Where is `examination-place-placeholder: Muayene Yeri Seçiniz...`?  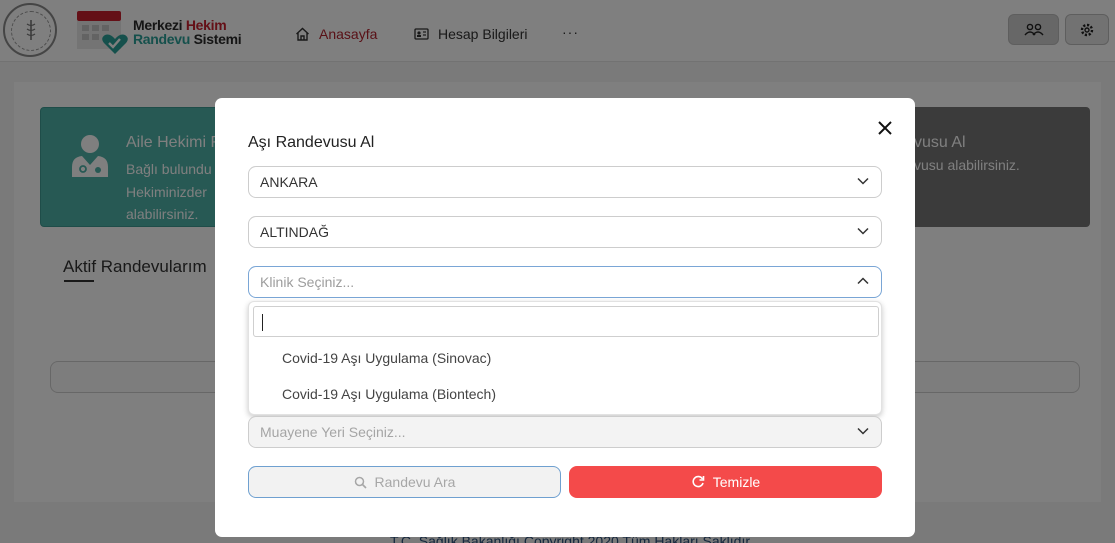
examination-place-placeholder: Muayene Yeri Seçiniz... is located at coordinates (333, 432).